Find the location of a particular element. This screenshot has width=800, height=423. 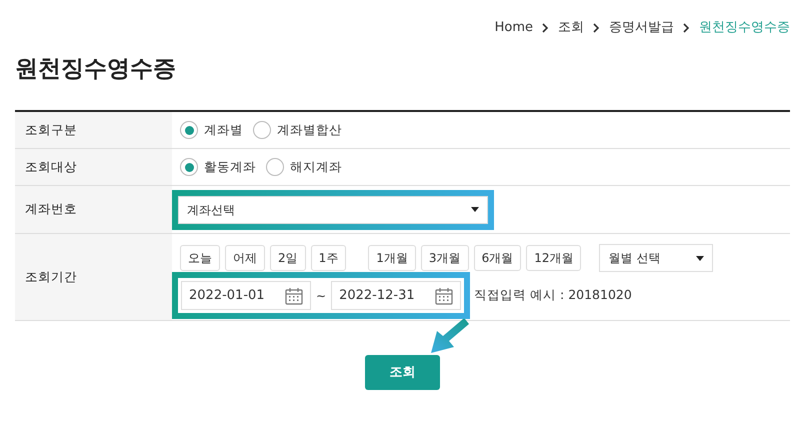

breadcrumb-item: 증명서발급 is located at coordinates (641, 28).